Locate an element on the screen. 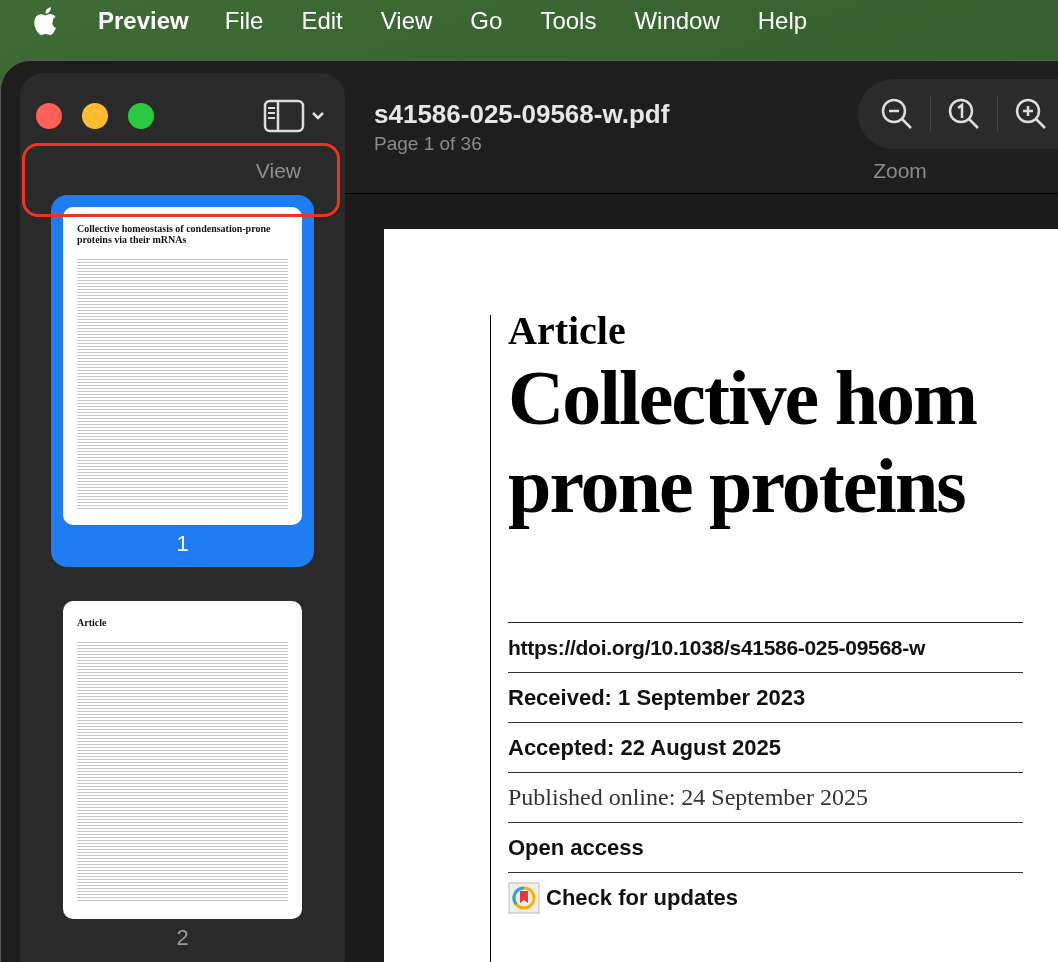  info-text: Accepted: 22 August 2025 is located at coordinates (645, 747).